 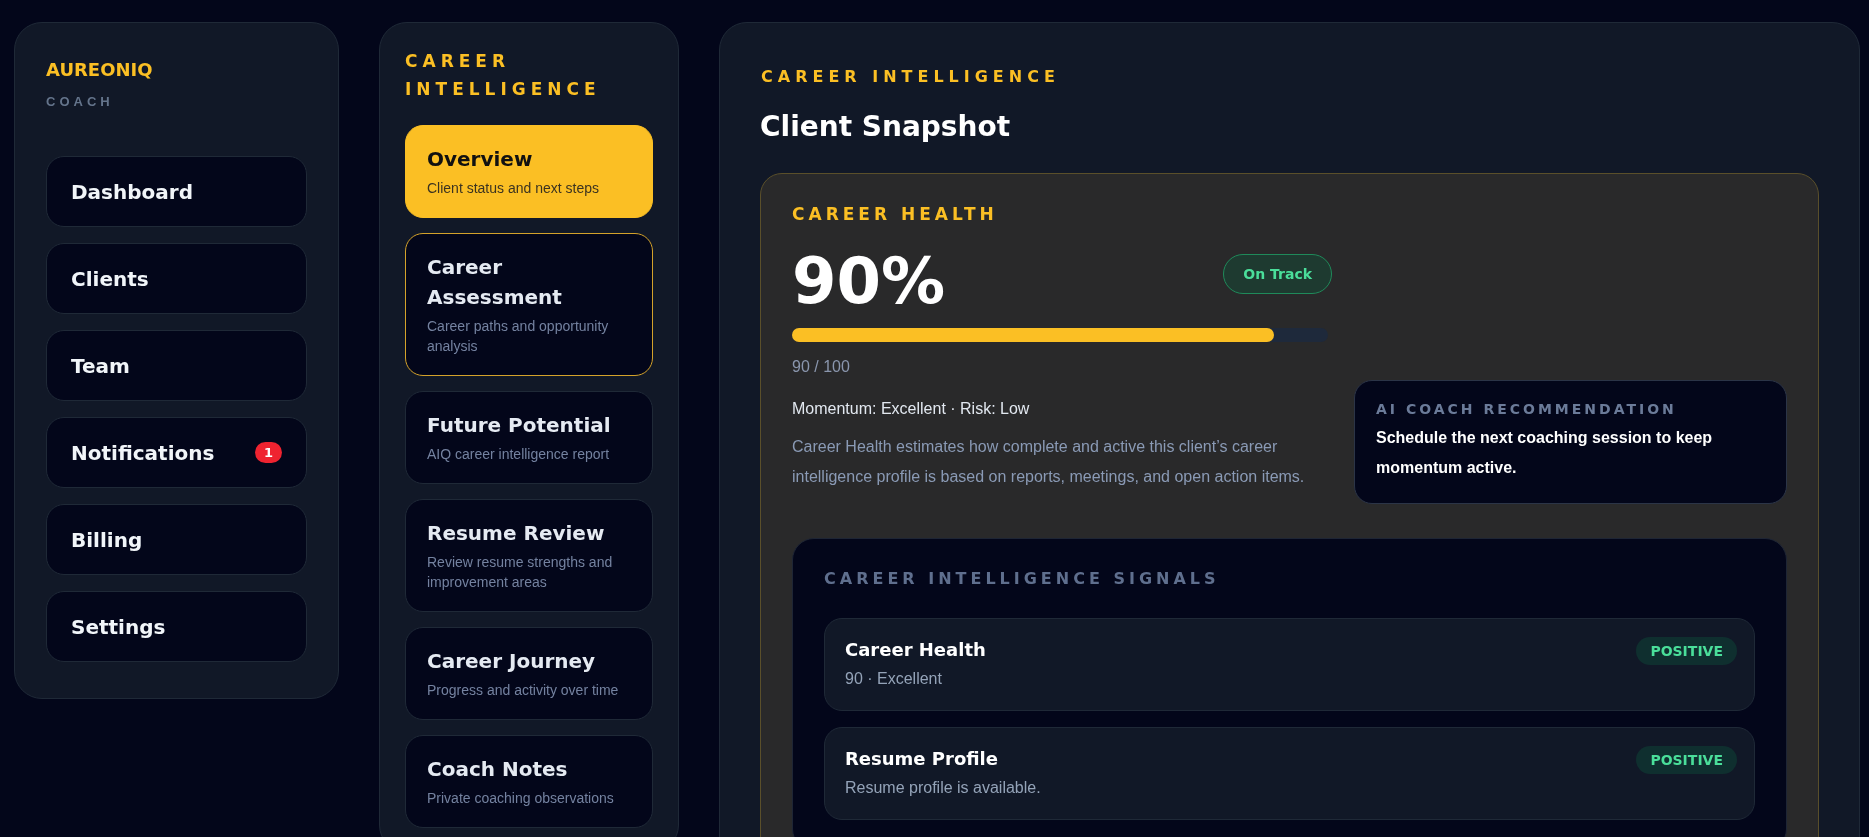 What do you see at coordinates (519, 425) in the screenshot?
I see `item-title: Future Potential` at bounding box center [519, 425].